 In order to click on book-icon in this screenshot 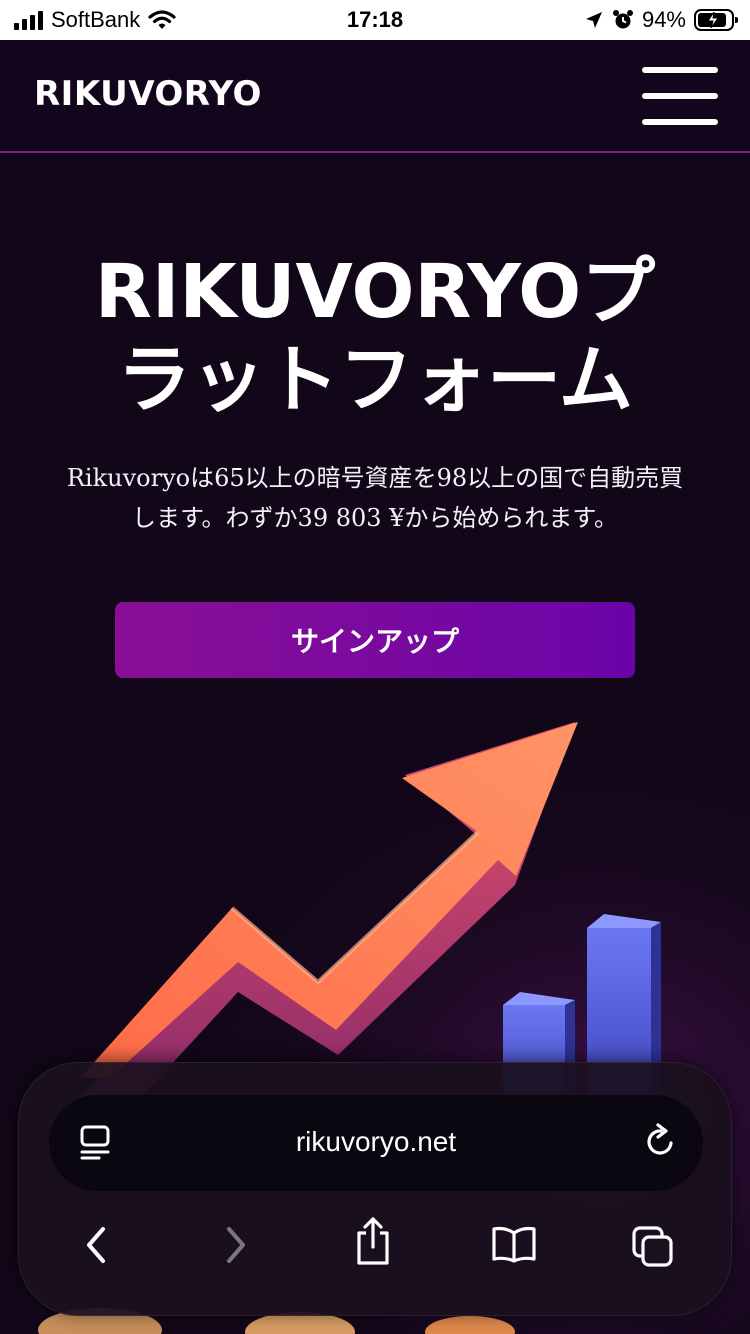, I will do `click(514, 1244)`.